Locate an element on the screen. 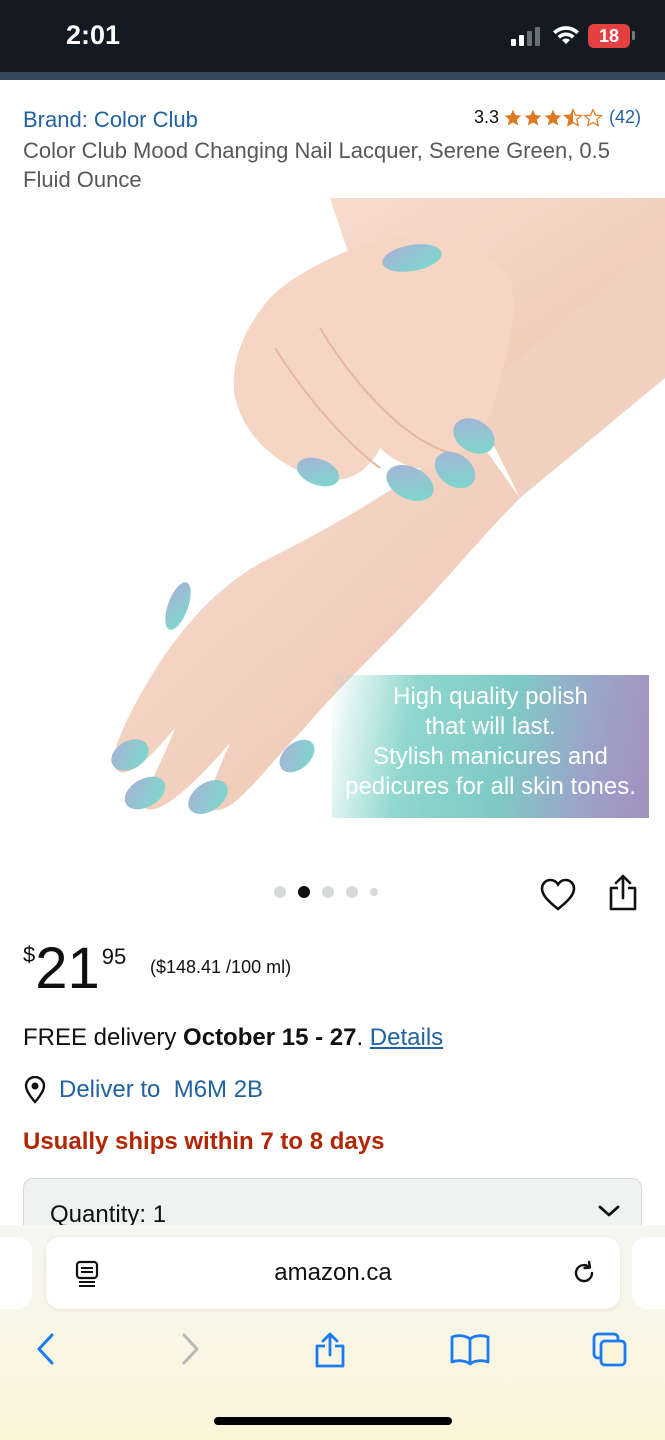 This screenshot has width=665, height=1440. promo-line-1: High quality polish is located at coordinates (490, 696).